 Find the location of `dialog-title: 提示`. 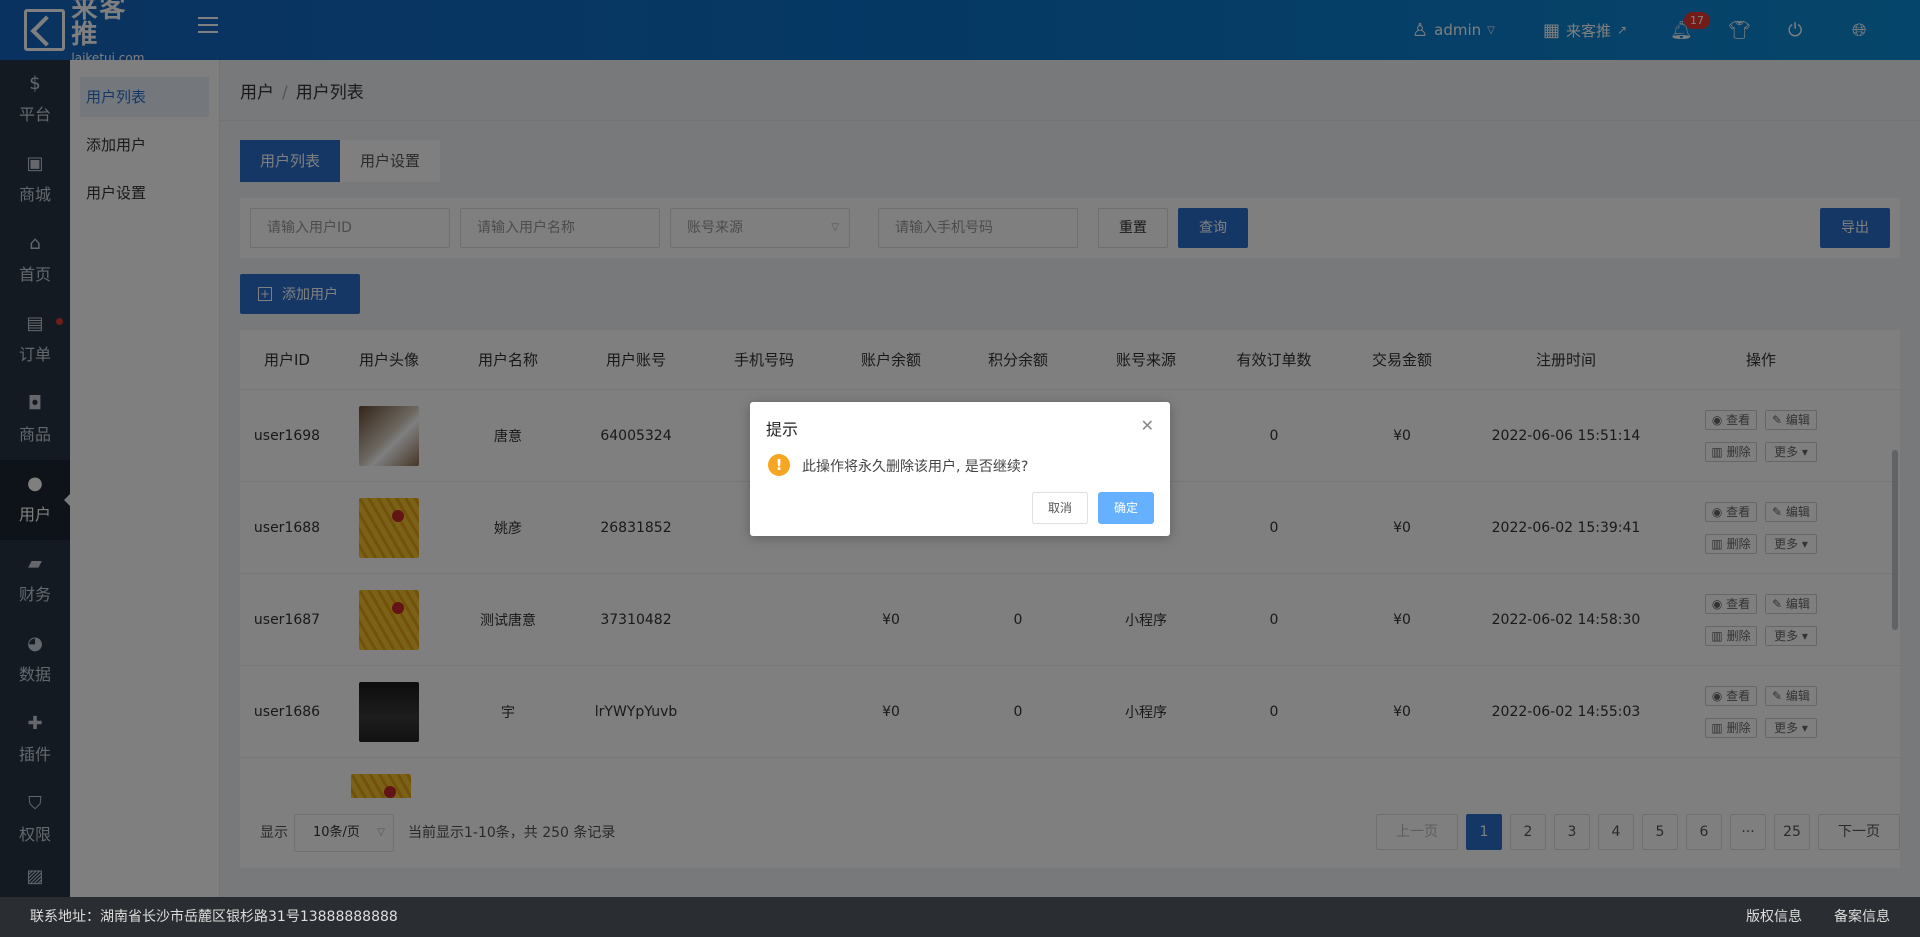

dialog-title: 提示 is located at coordinates (782, 429).